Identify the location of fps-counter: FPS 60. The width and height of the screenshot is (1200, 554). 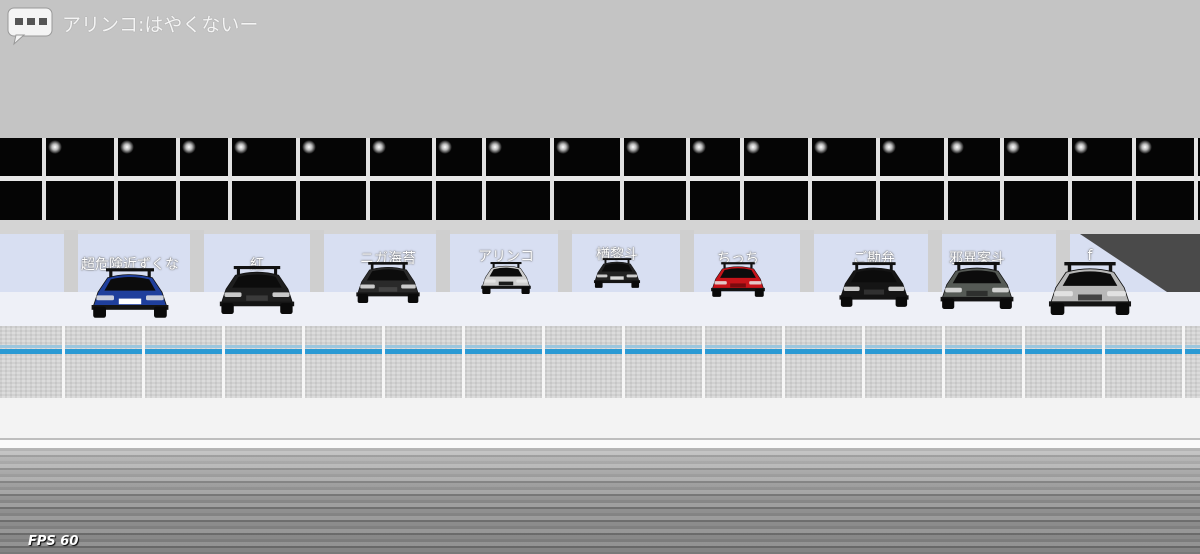
(53, 541).